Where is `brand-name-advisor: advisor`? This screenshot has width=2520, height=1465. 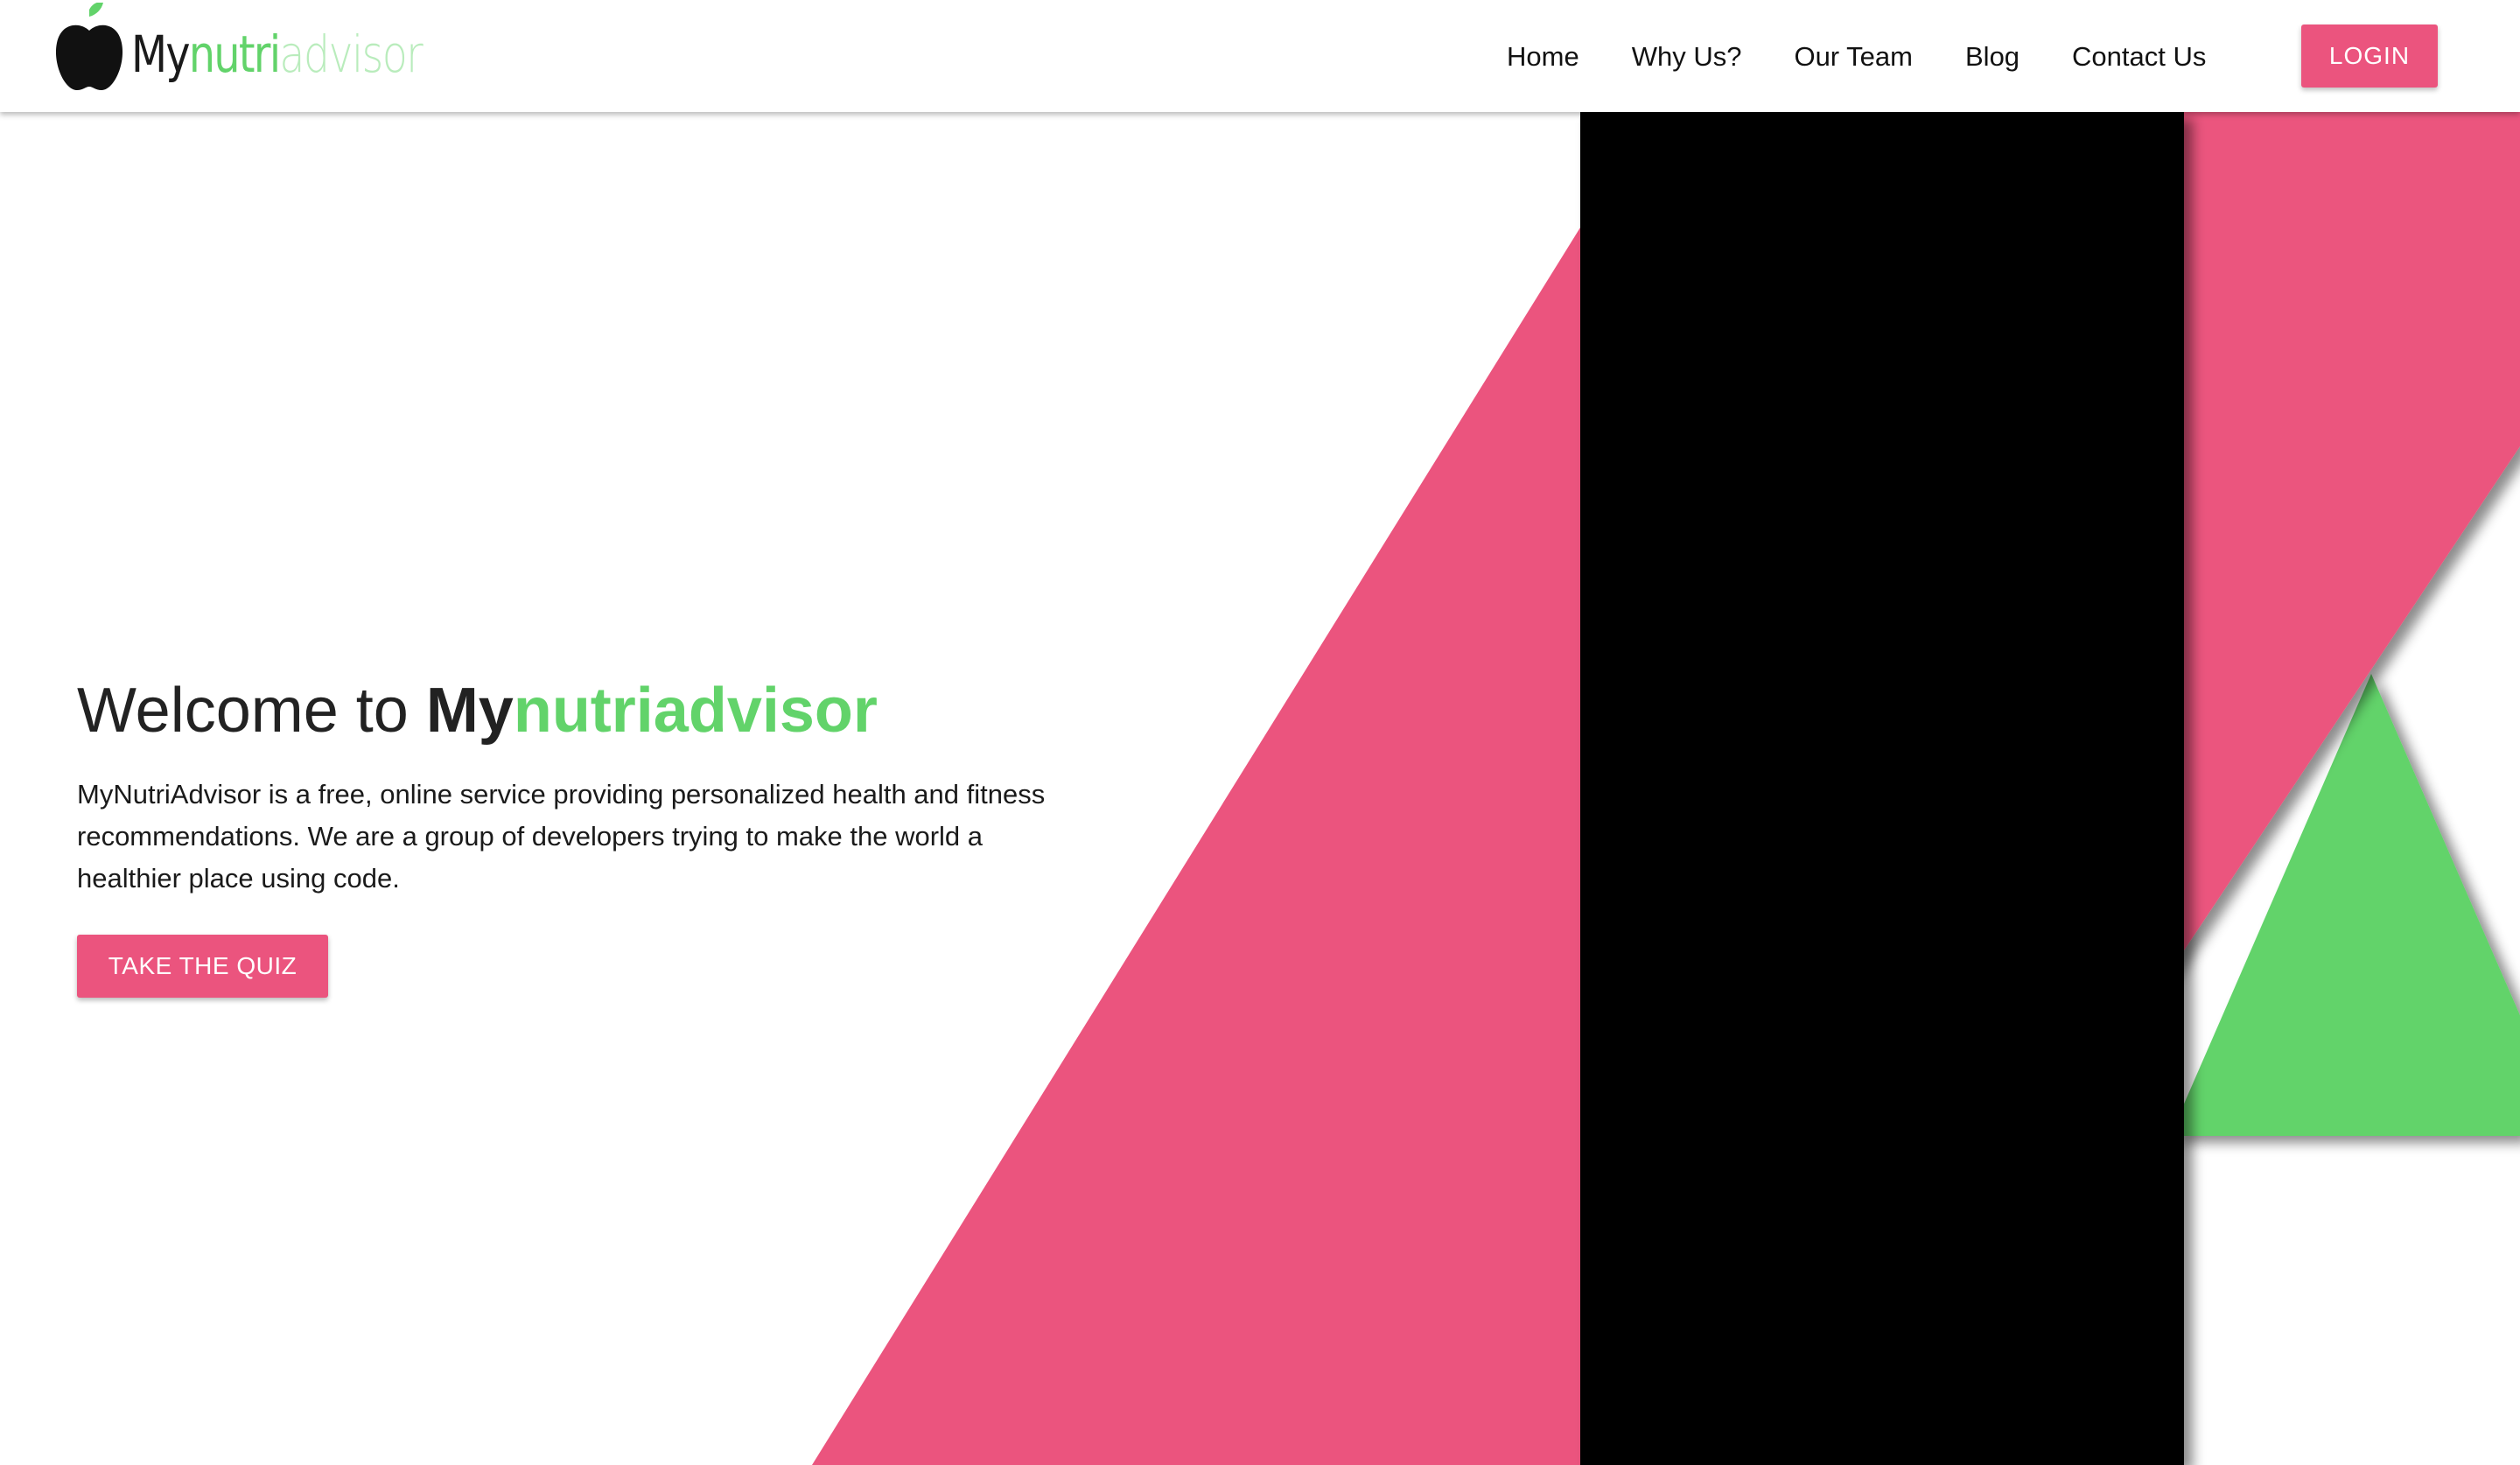
brand-name-advisor: advisor is located at coordinates (351, 54).